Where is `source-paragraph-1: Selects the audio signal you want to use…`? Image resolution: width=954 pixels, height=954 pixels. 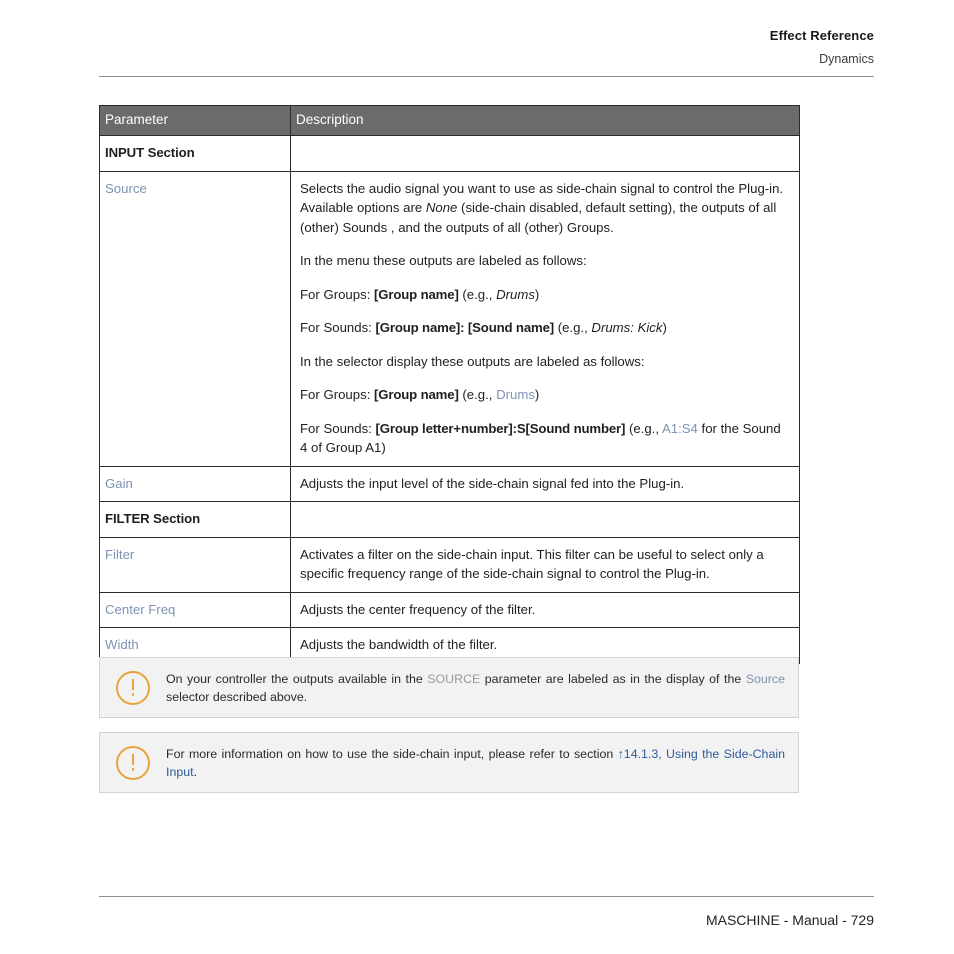
source-paragraph-1: Selects the audio signal you want to use… is located at coordinates (543, 208).